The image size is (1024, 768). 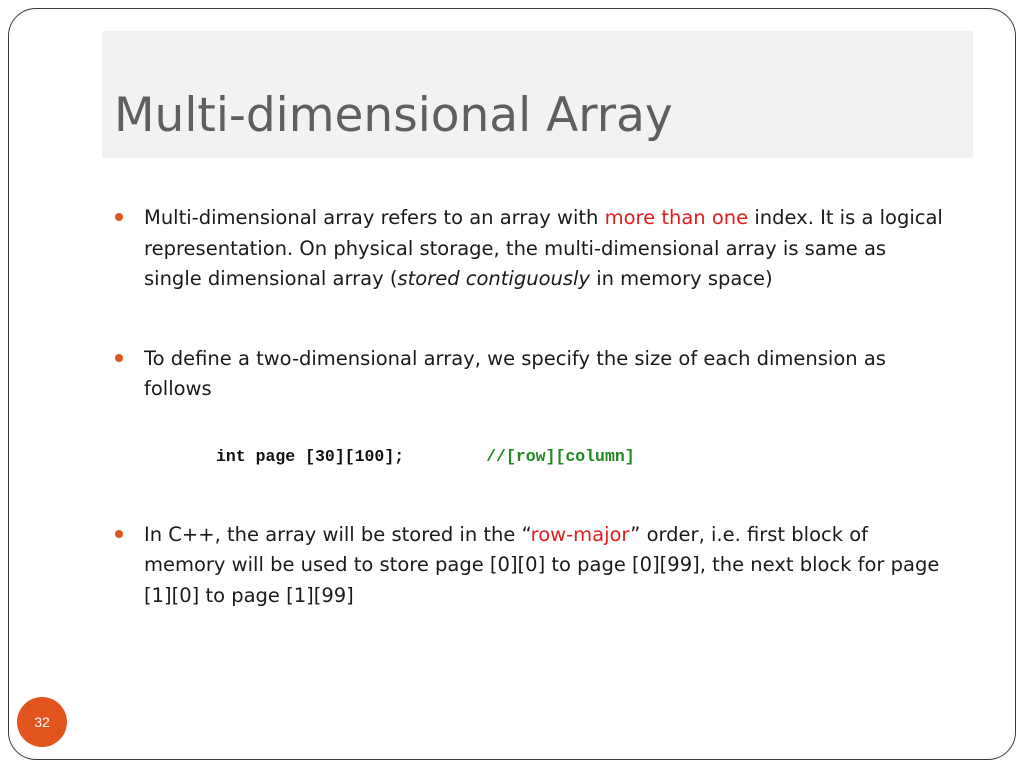 What do you see at coordinates (560, 456) in the screenshot?
I see `code-comment: //[row][column]` at bounding box center [560, 456].